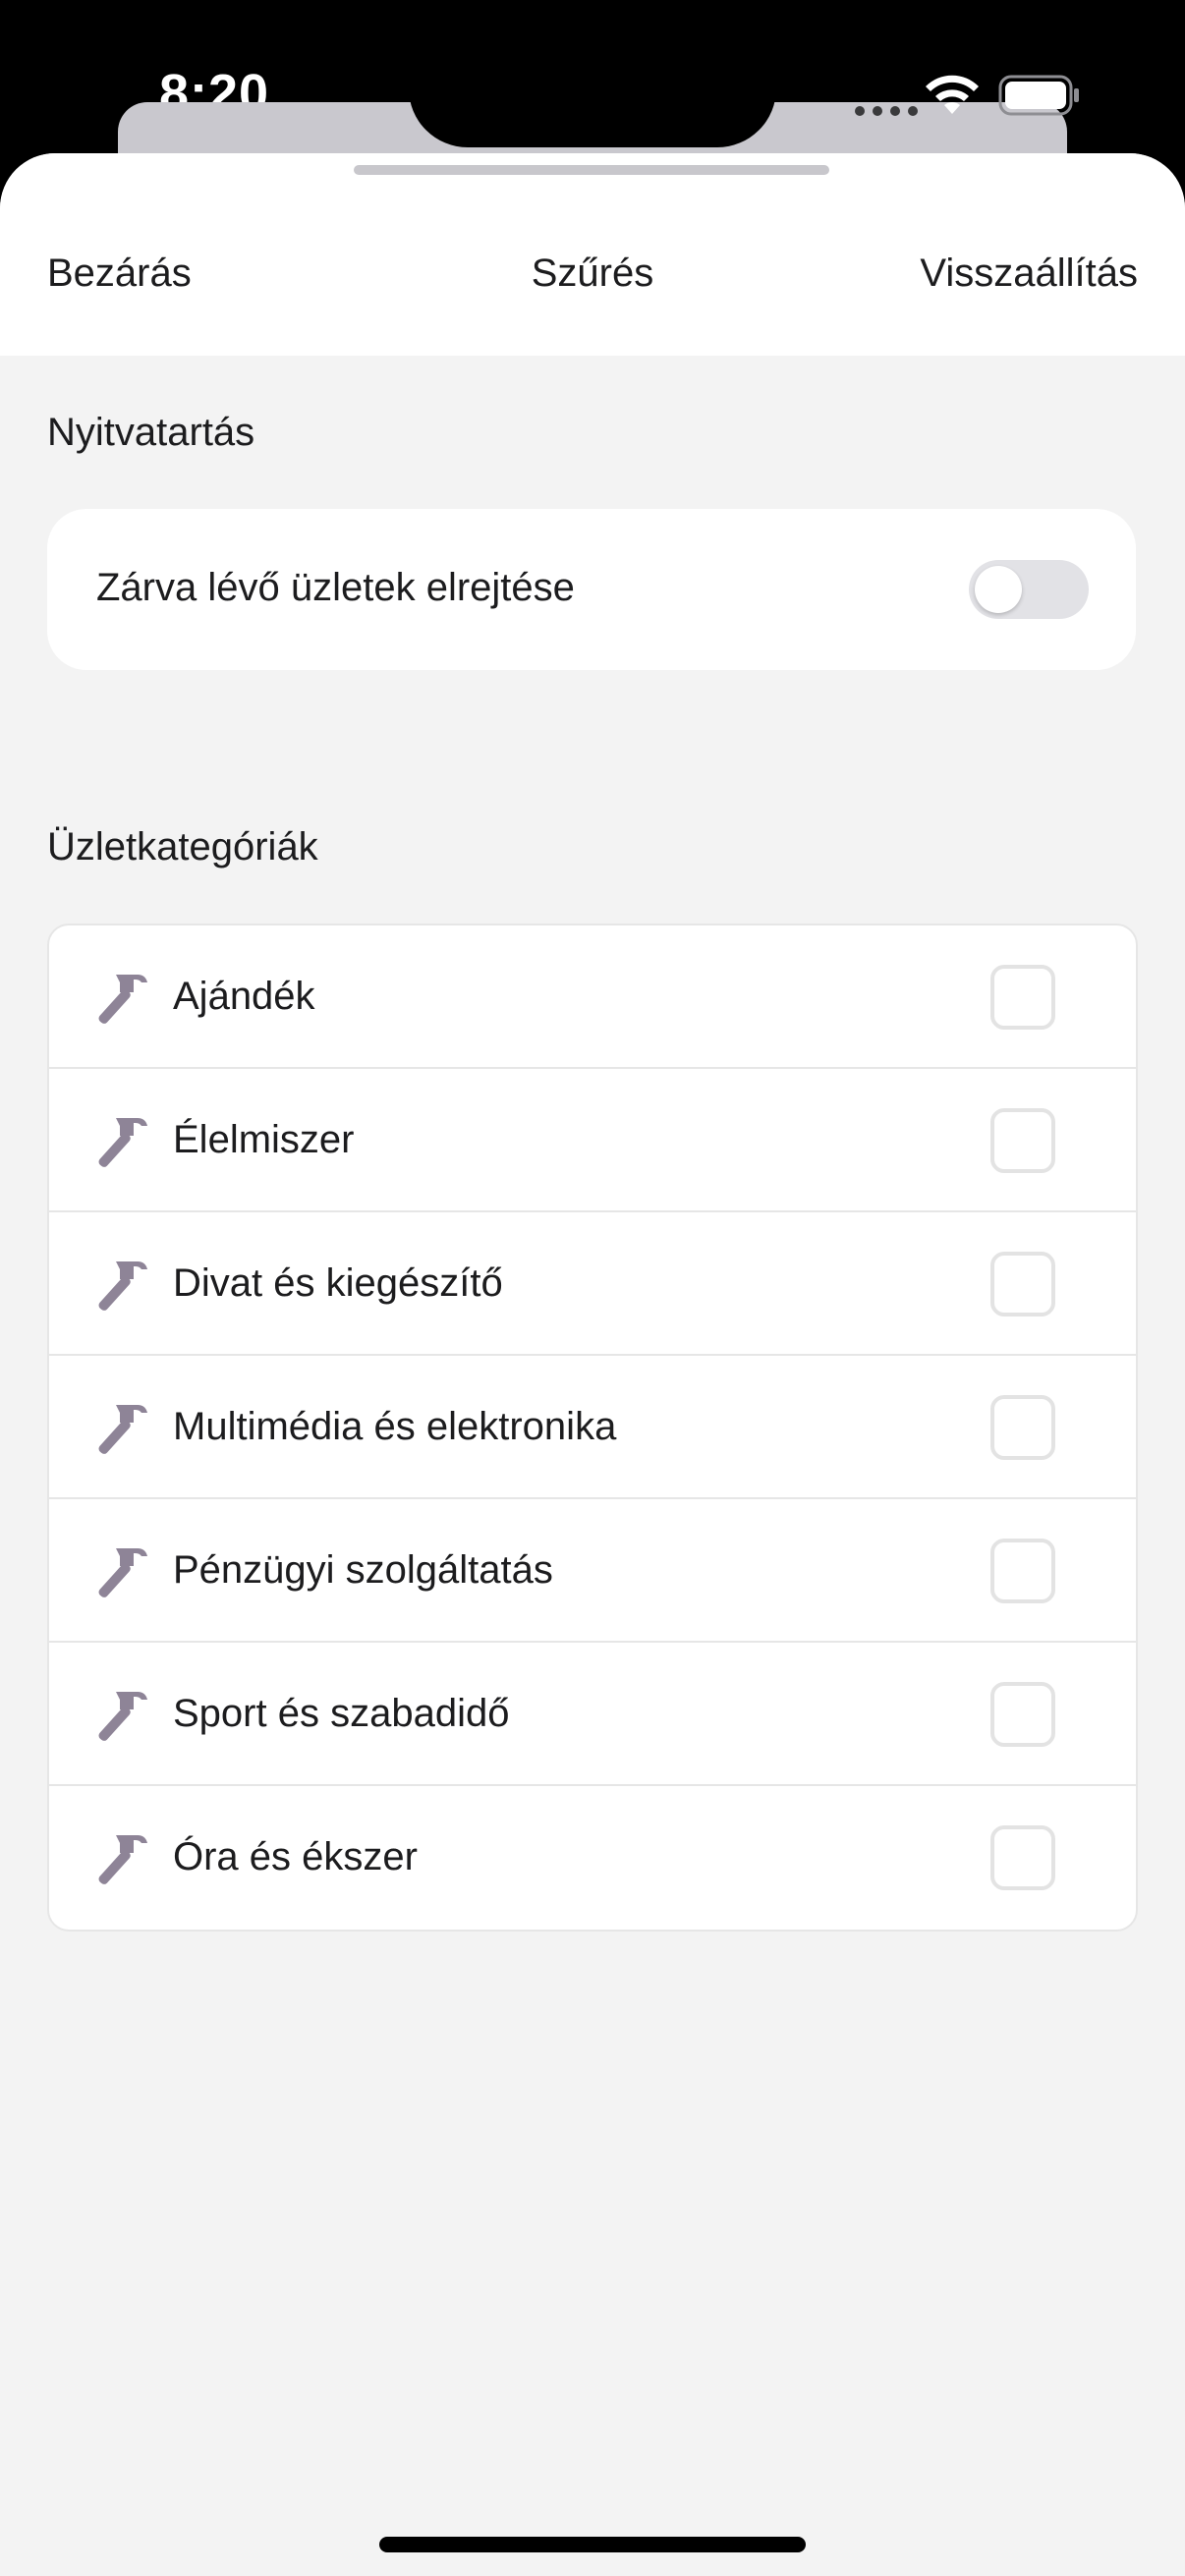 The width and height of the screenshot is (1185, 2576). Describe the element at coordinates (363, 1570) in the screenshot. I see `category-label: Pénzügyi szolgáltatás` at that location.